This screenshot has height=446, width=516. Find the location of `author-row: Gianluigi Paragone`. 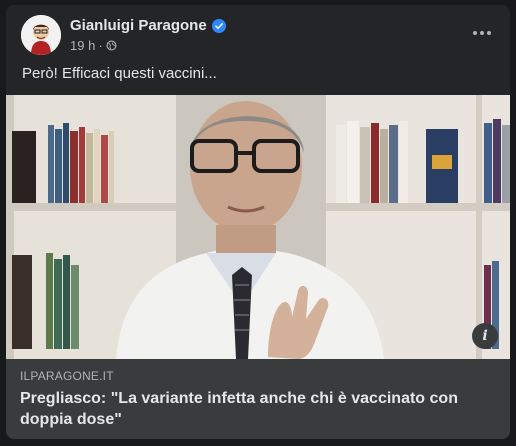

author-row: Gianluigi Paragone is located at coordinates (148, 25).